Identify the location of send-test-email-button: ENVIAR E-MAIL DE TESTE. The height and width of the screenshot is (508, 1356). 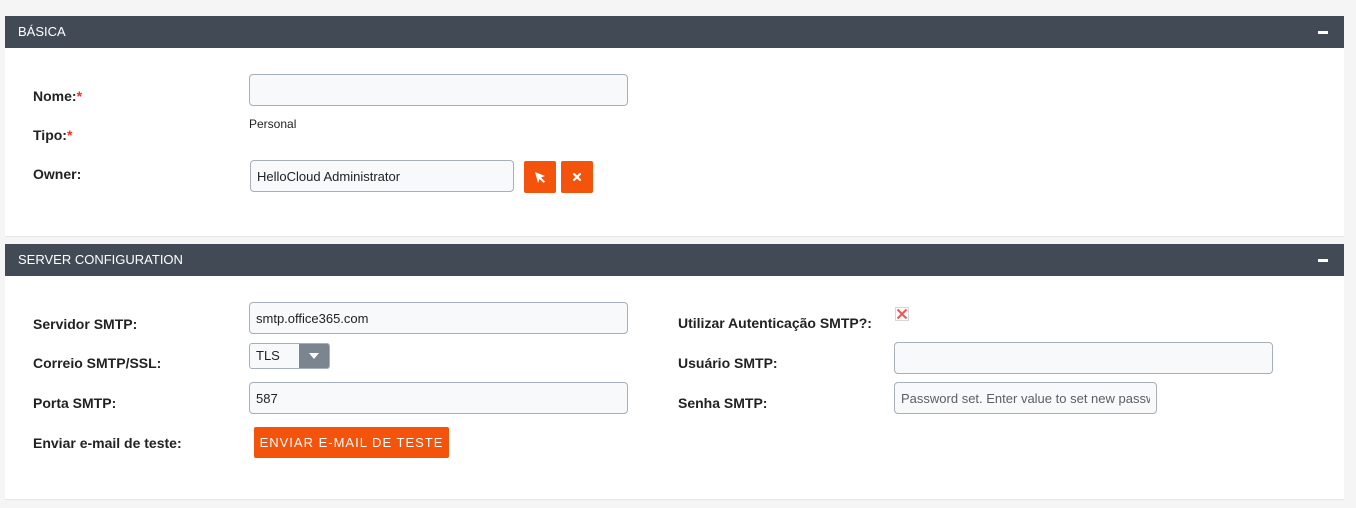
(351, 442).